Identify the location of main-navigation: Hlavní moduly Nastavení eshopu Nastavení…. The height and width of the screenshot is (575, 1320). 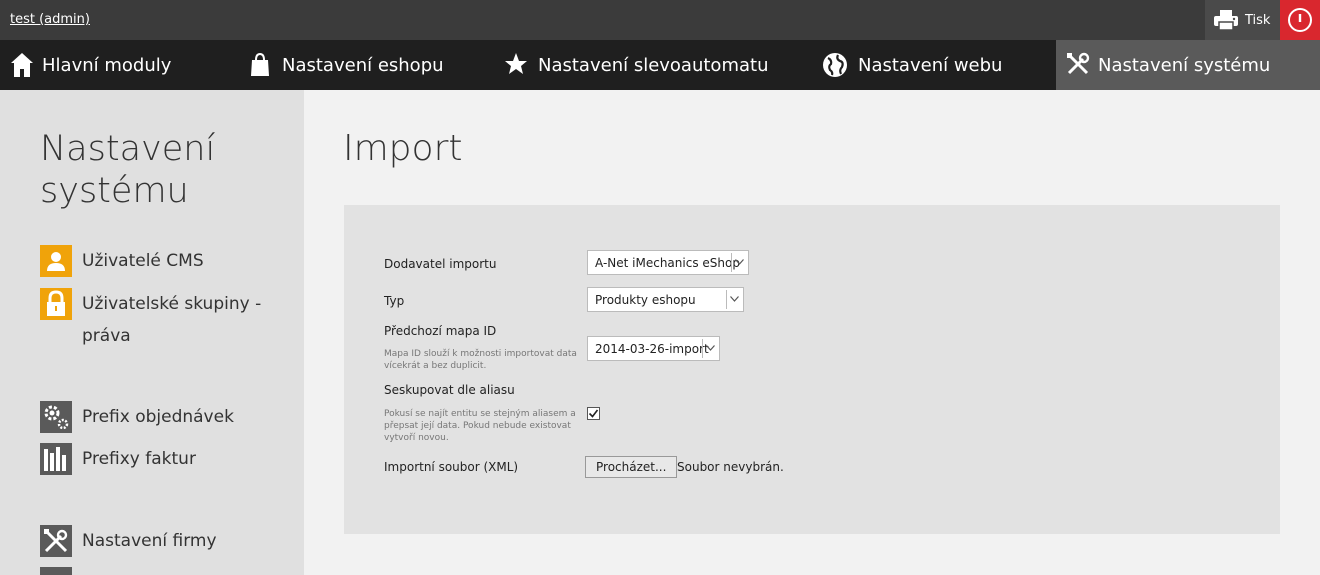
(660, 65).